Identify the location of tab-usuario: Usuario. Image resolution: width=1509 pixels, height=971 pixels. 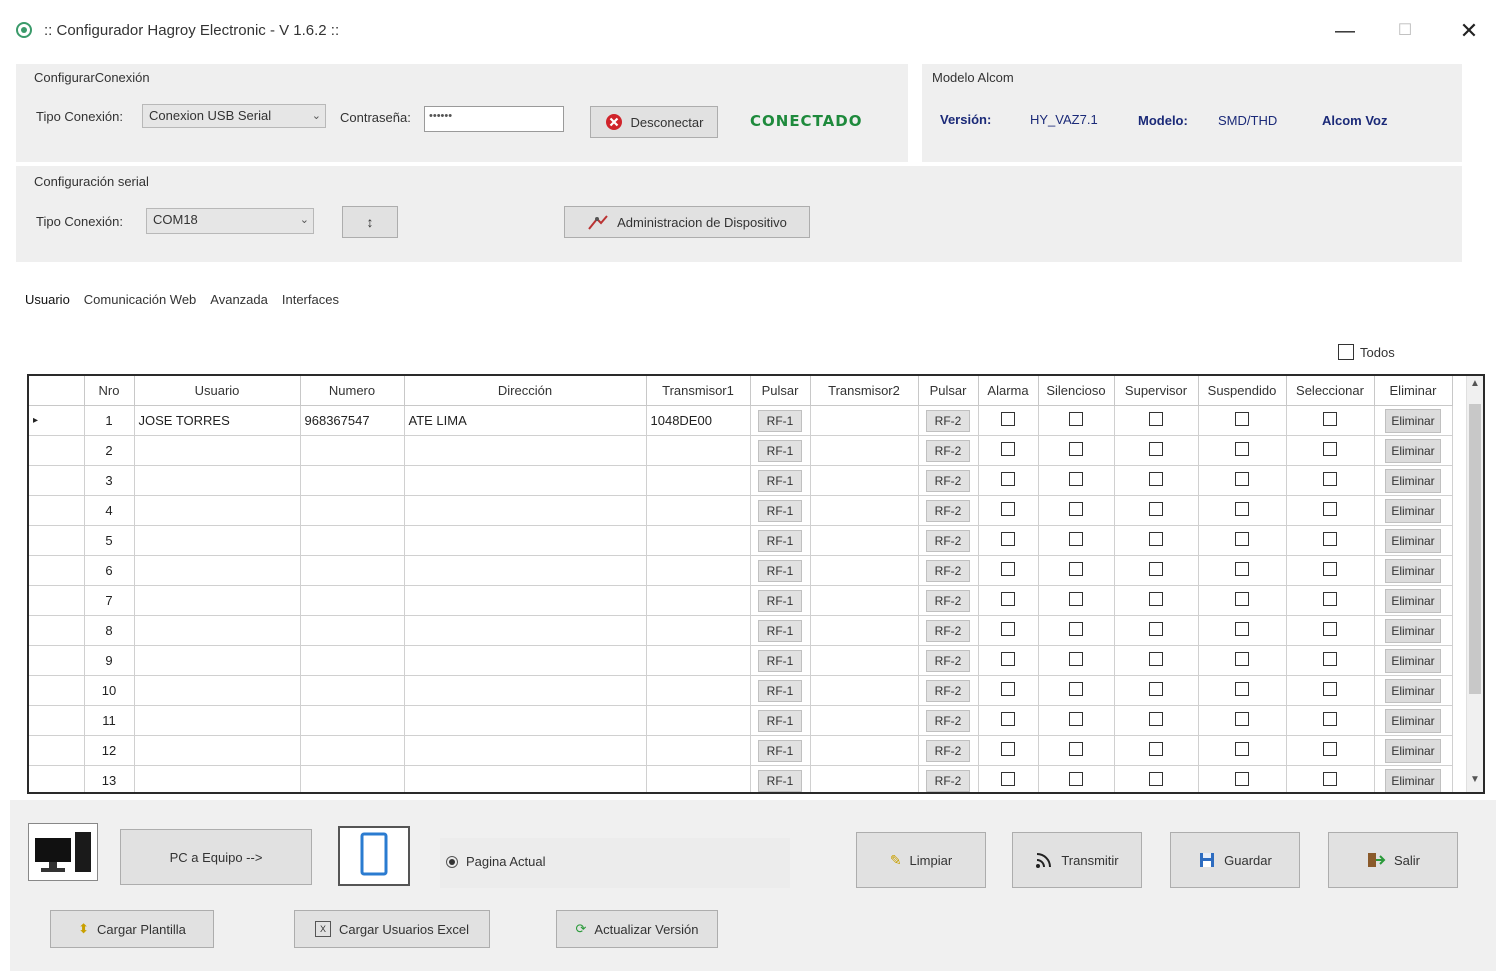
(47, 300).